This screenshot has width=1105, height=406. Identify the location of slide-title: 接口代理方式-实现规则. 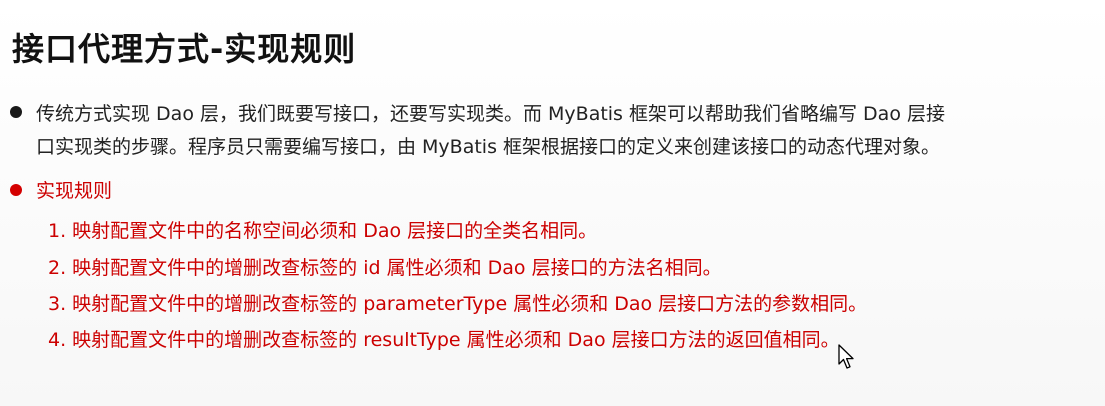
(184, 49).